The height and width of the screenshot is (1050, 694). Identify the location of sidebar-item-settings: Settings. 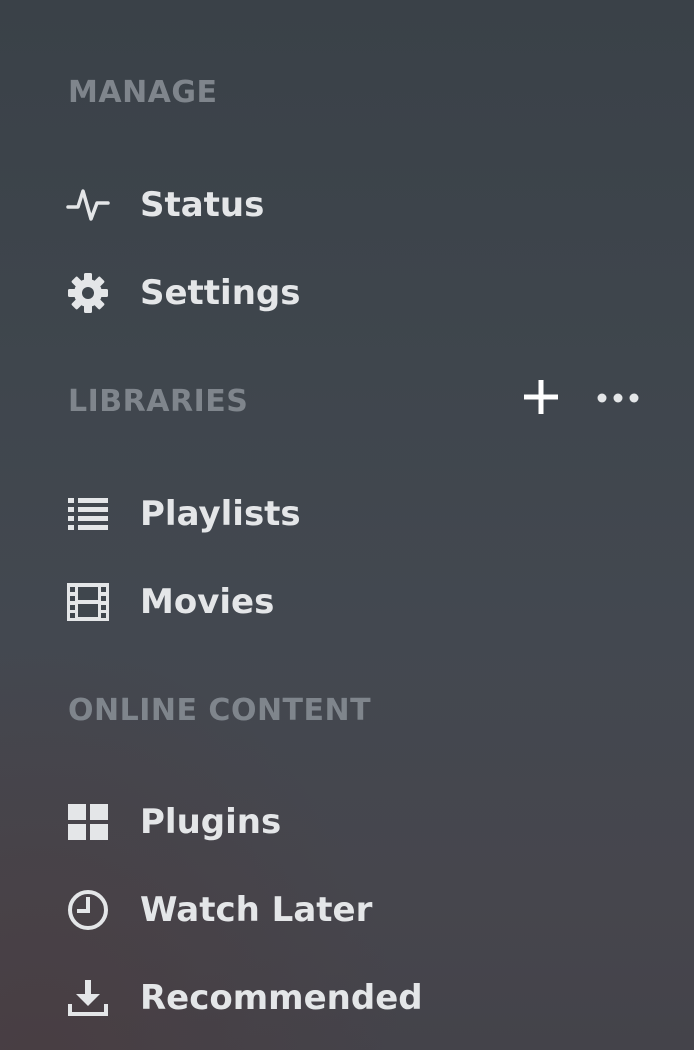
(260, 293).